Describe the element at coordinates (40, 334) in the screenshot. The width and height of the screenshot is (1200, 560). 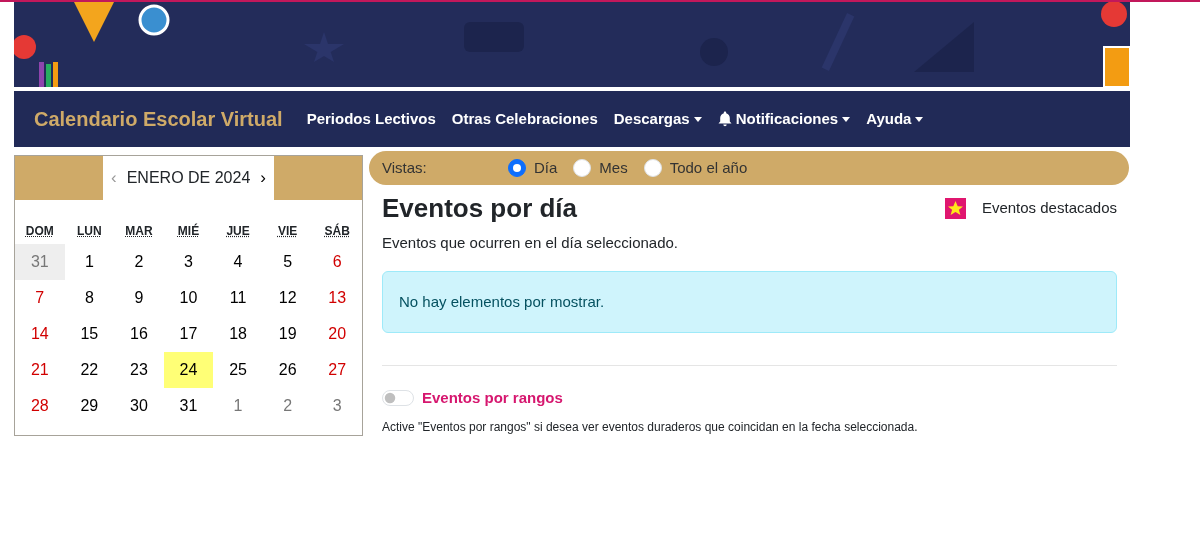
I see `calendar-day: 14` at that location.